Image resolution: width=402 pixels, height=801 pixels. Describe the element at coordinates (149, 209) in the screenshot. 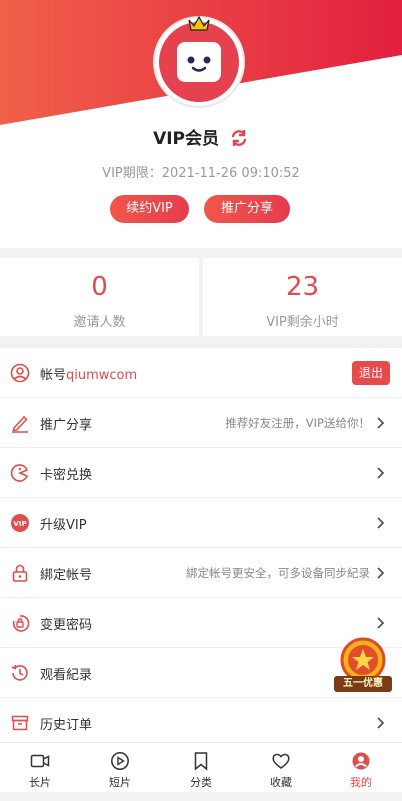

I see `renew-vip-button: 续约VIP` at that location.